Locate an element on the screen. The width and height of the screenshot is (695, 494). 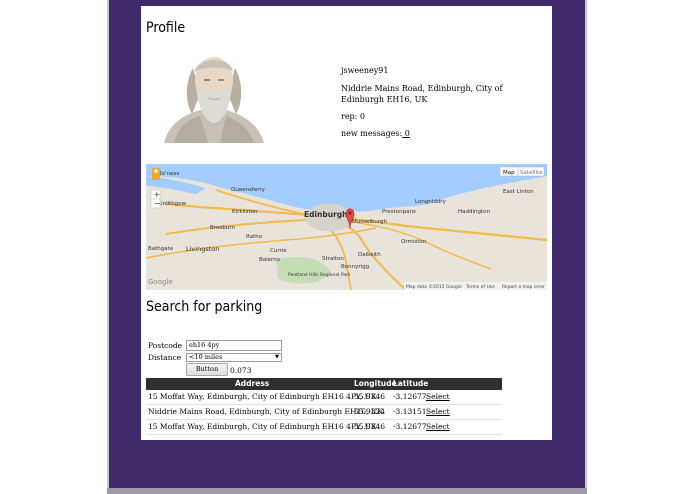
satellite-tab: Satellite is located at coordinates (531, 173).